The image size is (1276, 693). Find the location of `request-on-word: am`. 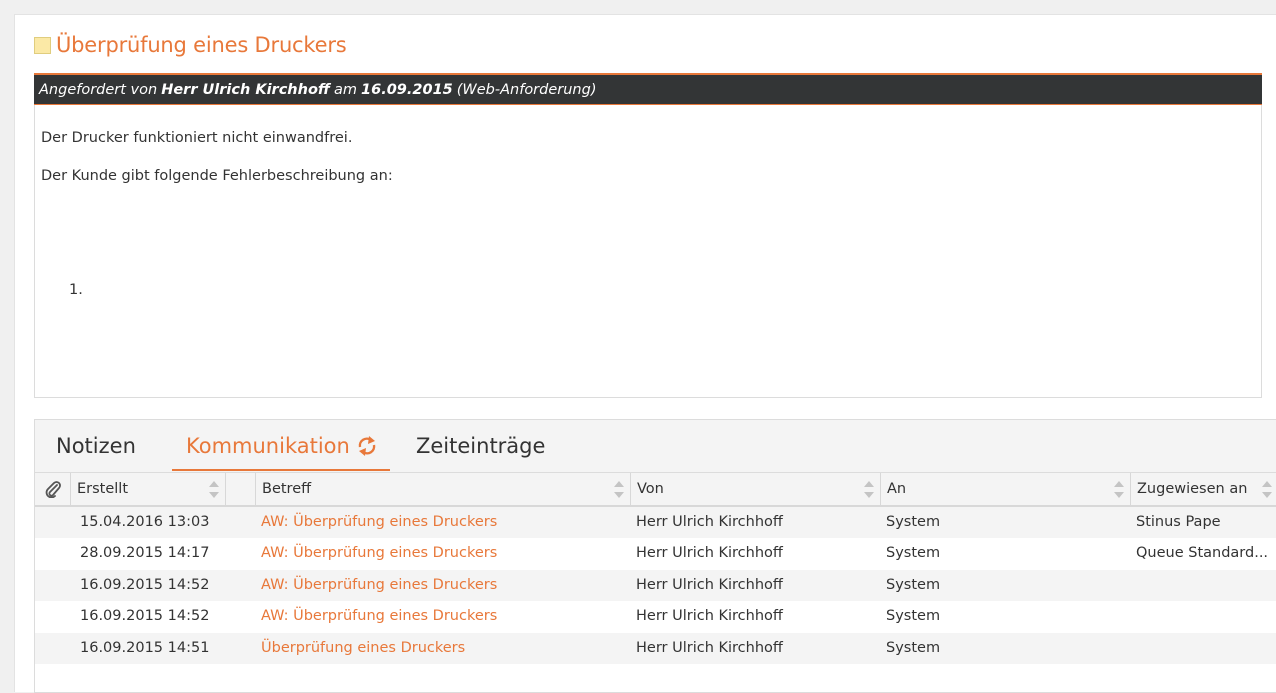

request-on-word: am is located at coordinates (346, 89).